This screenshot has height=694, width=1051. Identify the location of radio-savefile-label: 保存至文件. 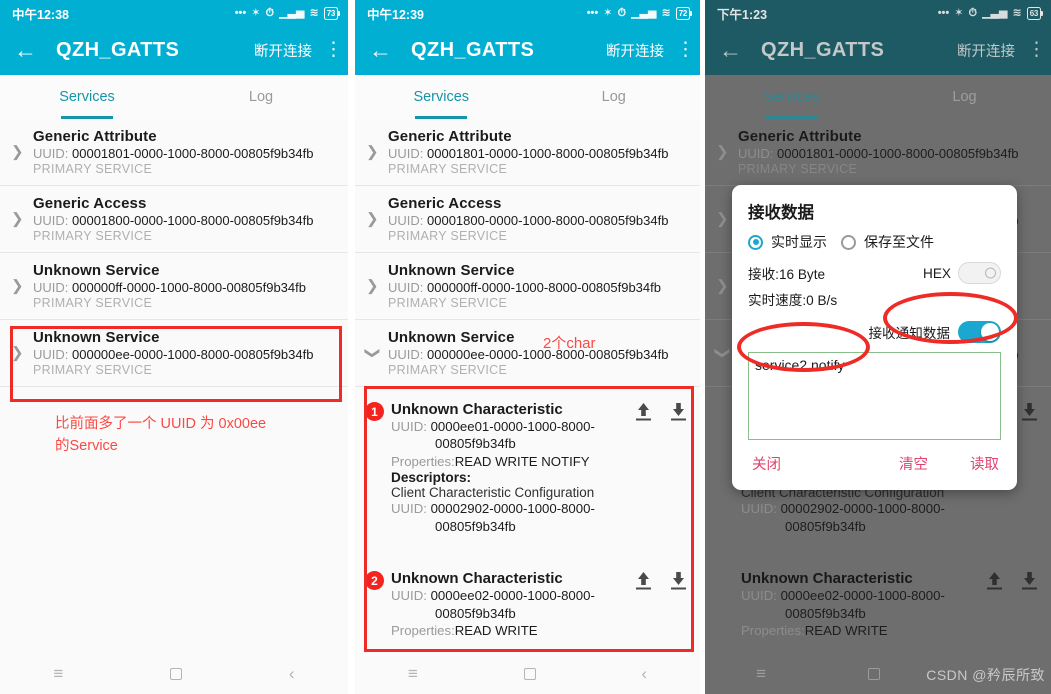
(899, 242).